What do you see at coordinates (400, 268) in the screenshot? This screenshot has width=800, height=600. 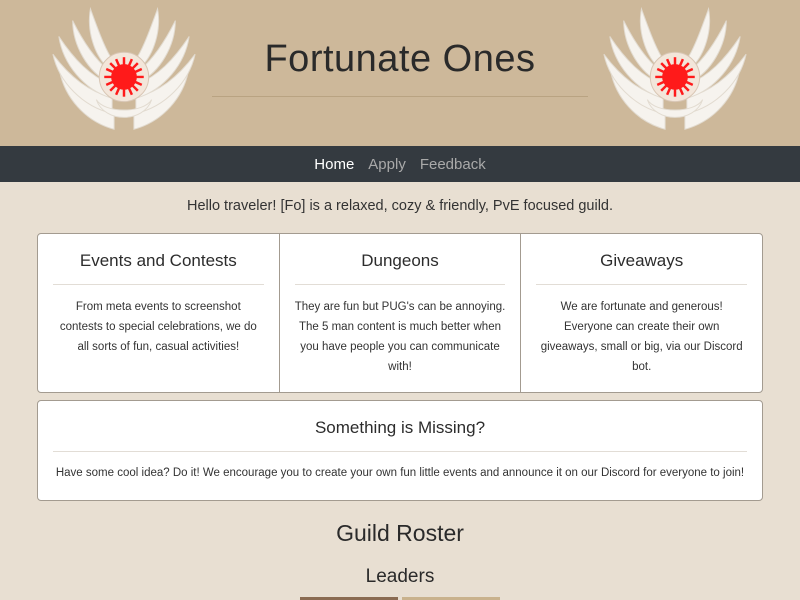 I see `card-title: Dungeons` at bounding box center [400, 268].